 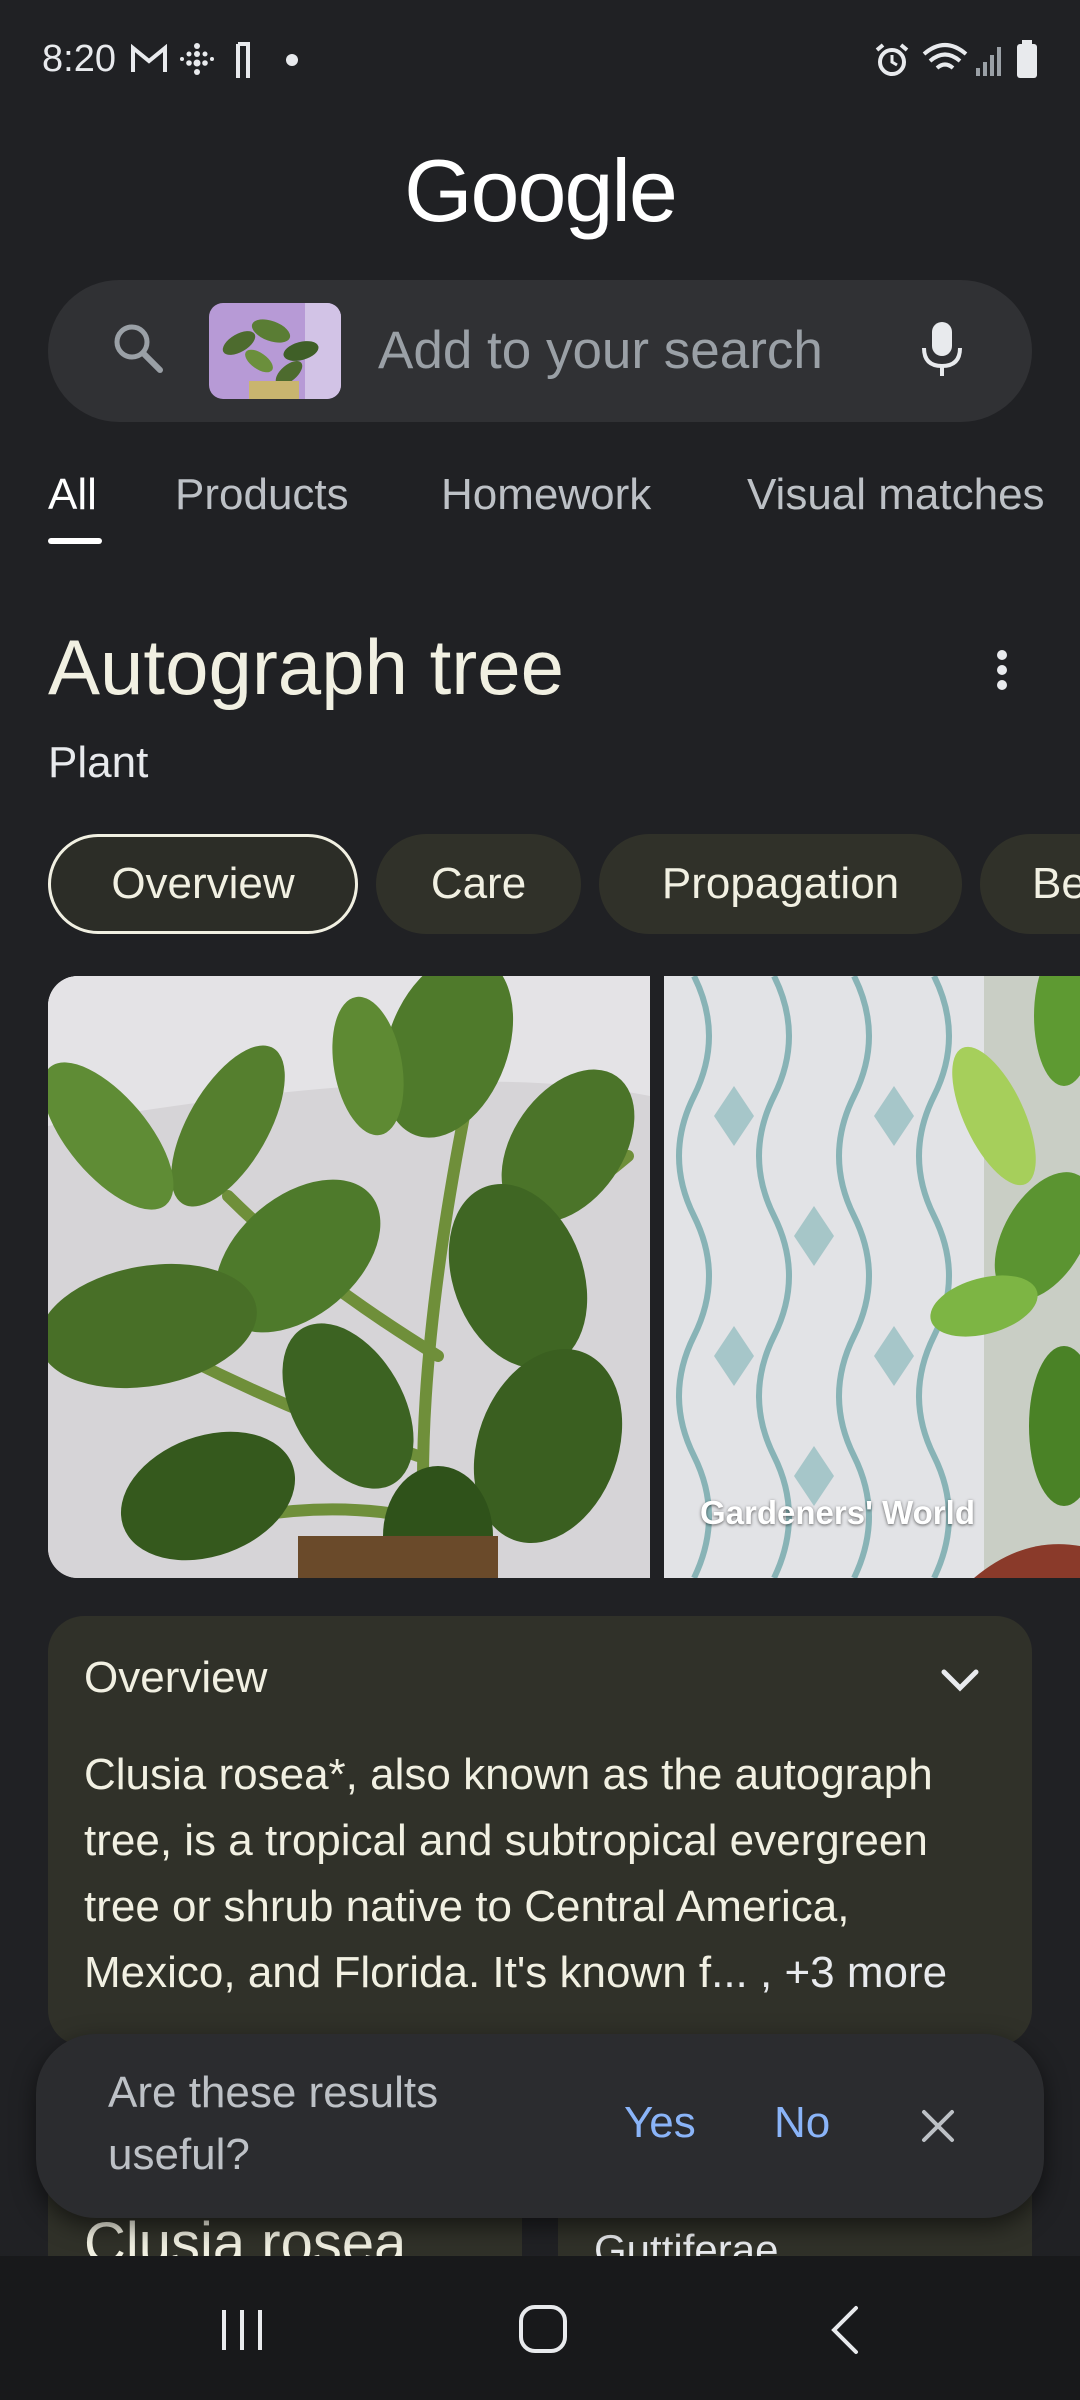 I want to click on feedback-question: Are these results useful?, so click(x=273, y=2123).